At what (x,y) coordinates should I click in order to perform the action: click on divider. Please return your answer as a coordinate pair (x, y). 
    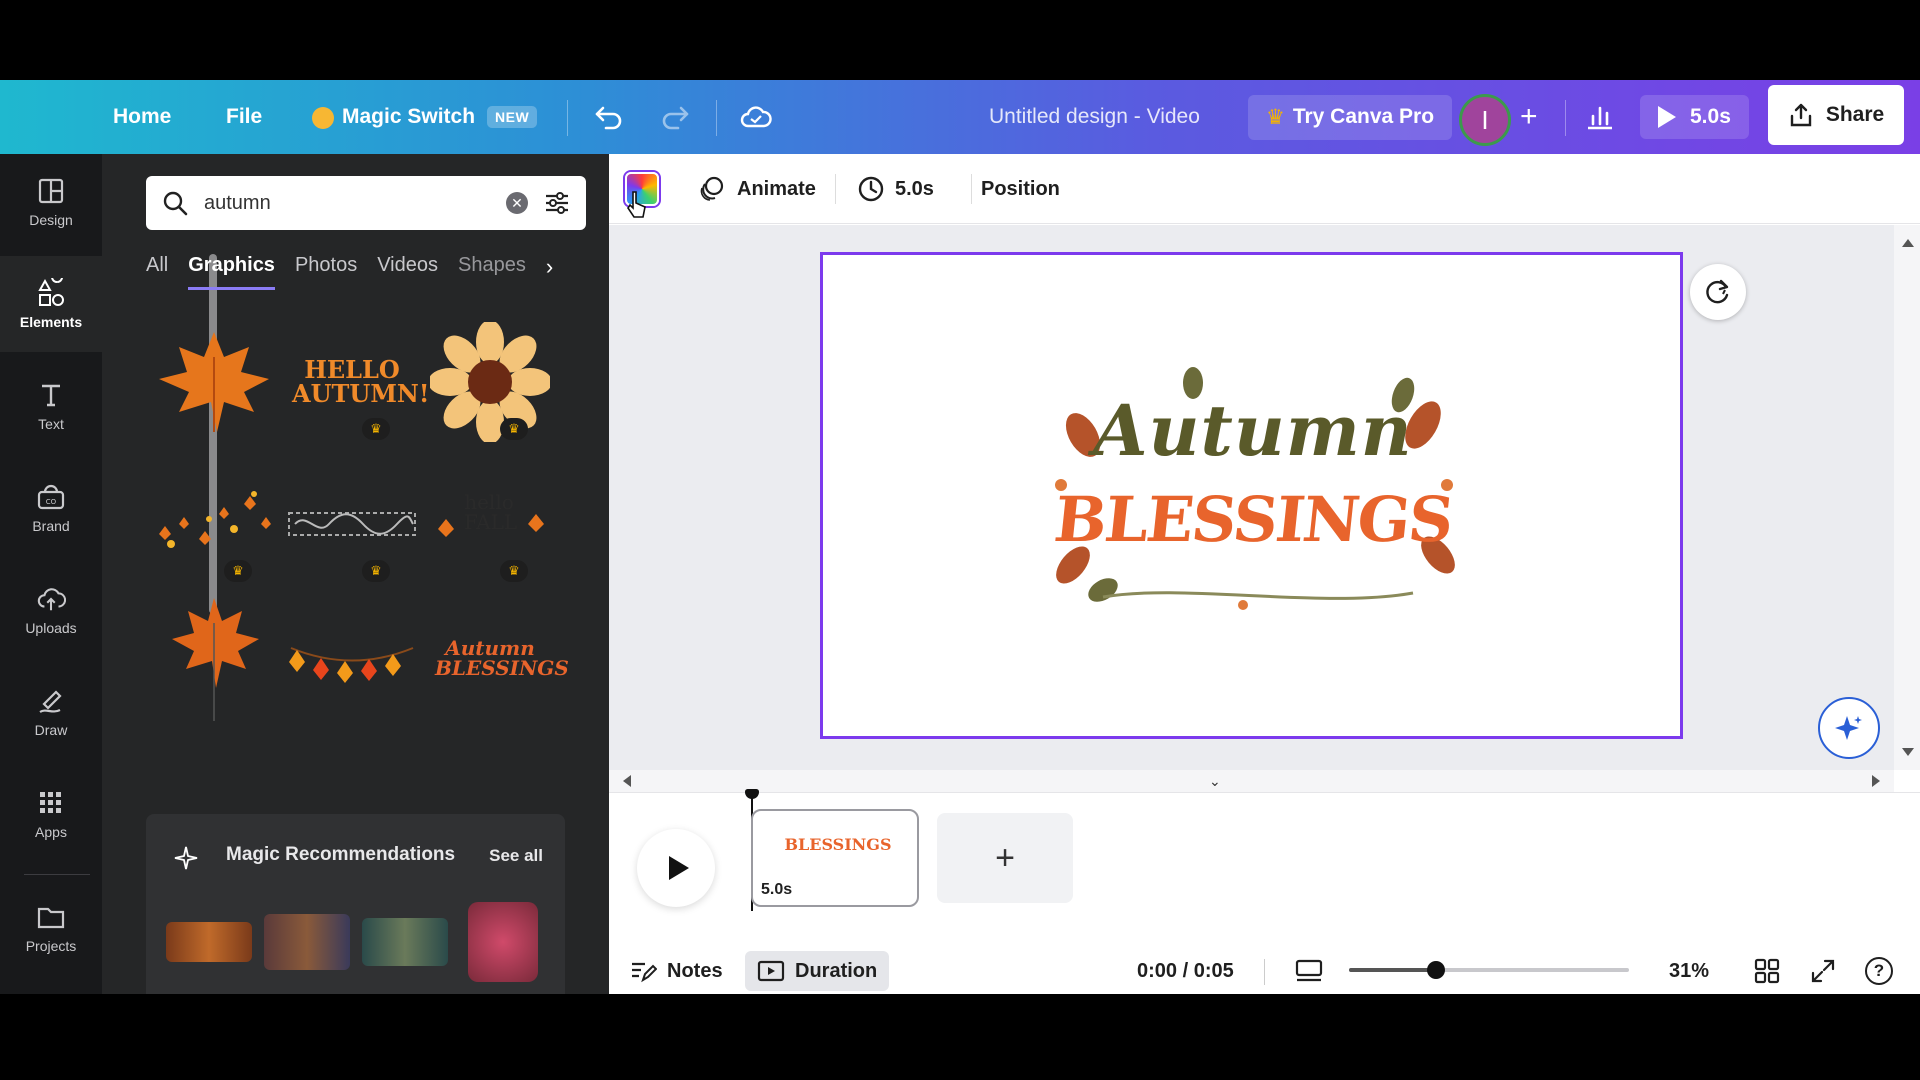
    Looking at the image, I should click on (567, 118).